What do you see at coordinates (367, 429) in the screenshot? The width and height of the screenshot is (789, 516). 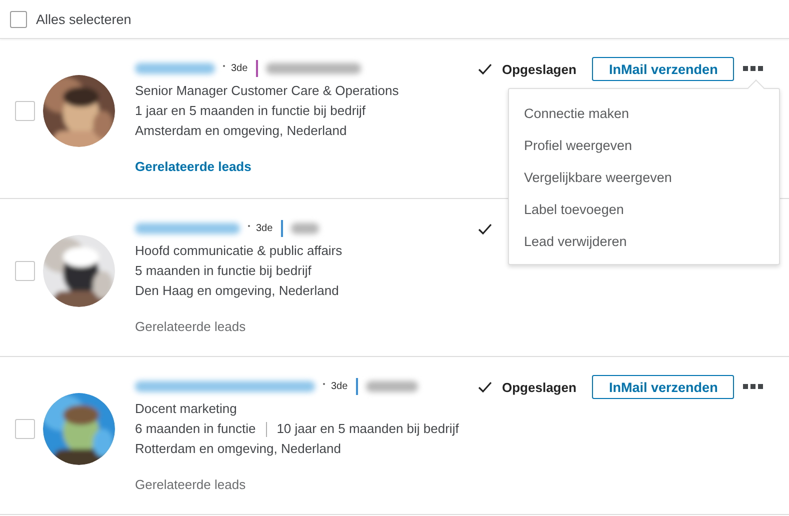 I see `tenure-text: 10 jaar en 5 maanden bij bedrijf` at bounding box center [367, 429].